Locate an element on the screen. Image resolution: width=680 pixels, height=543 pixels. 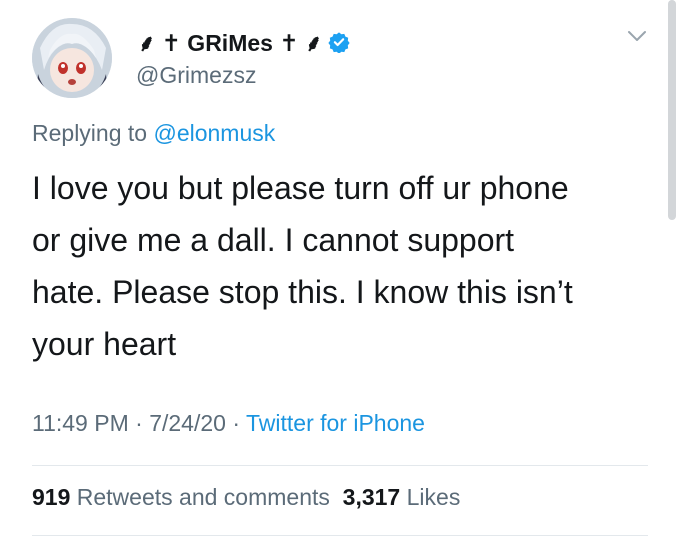
tweet-source-link: Twitter for iPhone is located at coordinates (335, 423).